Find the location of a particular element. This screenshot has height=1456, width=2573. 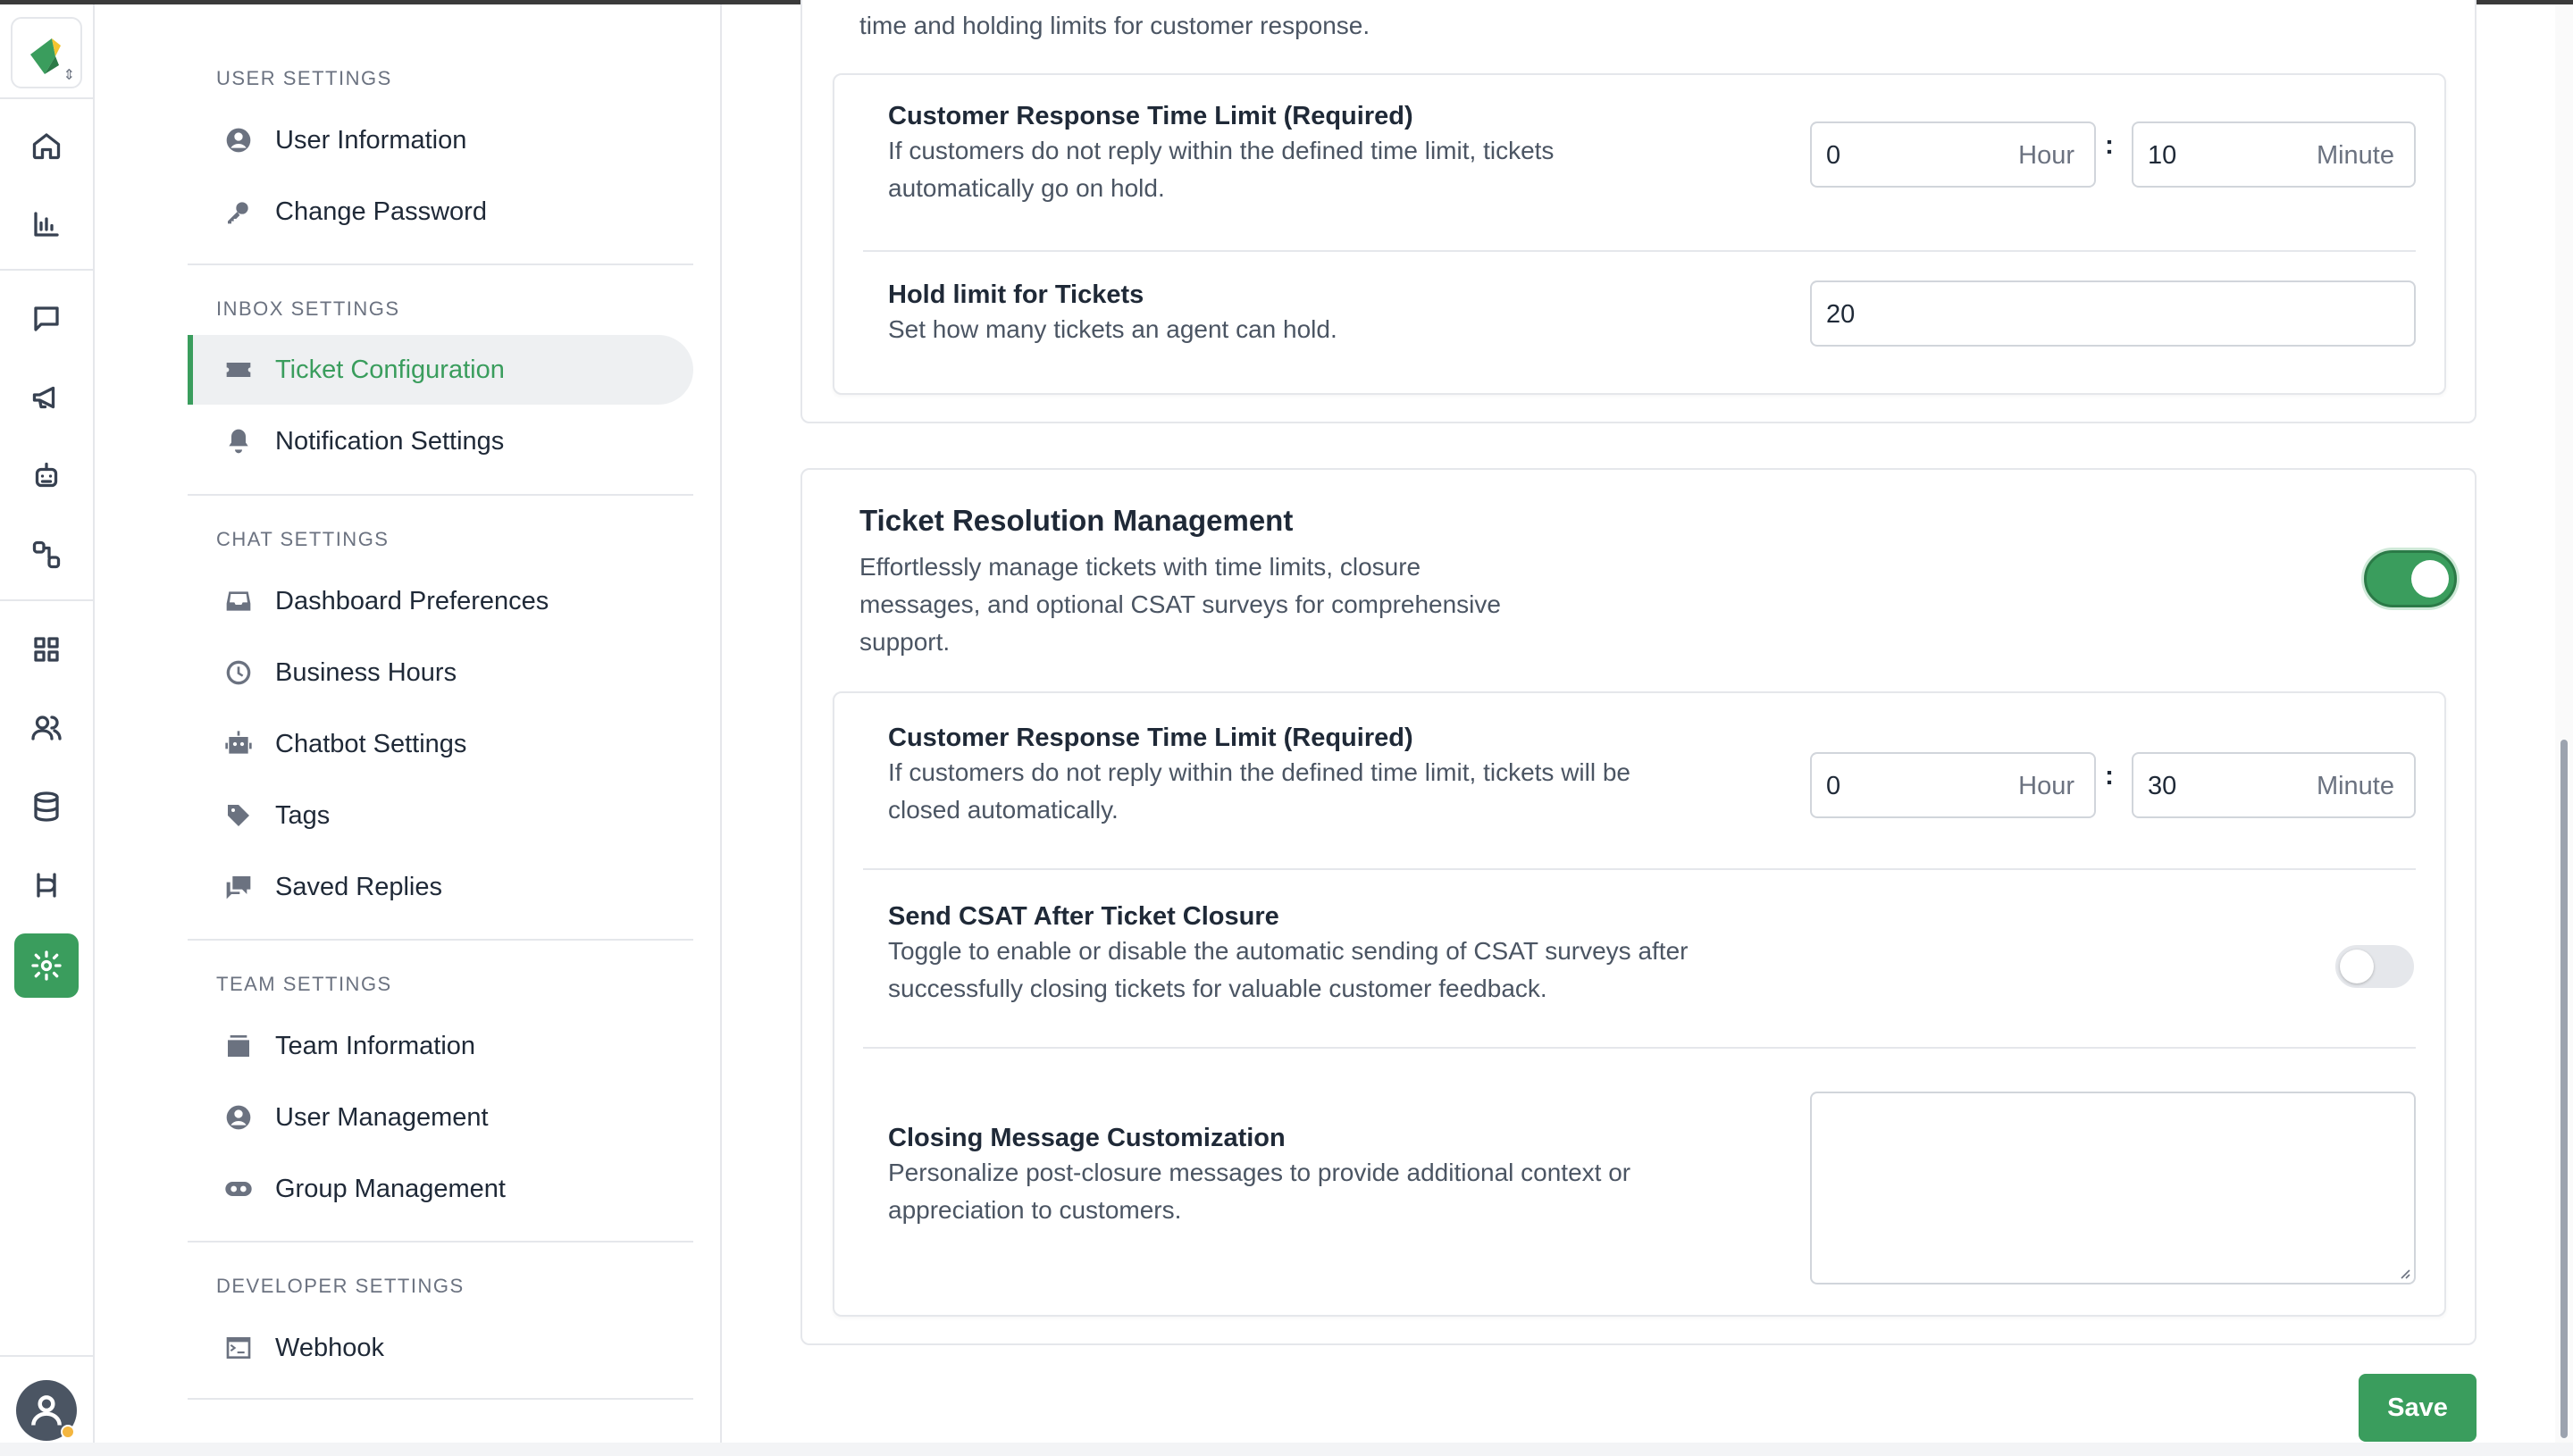

closing-message-desc-2: appreciation to customers. is located at coordinates (1035, 1210).